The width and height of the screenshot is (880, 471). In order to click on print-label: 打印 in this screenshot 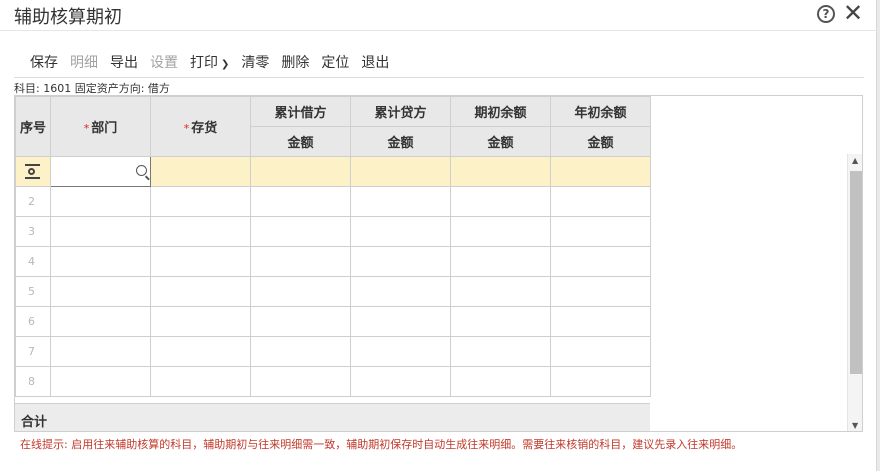, I will do `click(204, 63)`.